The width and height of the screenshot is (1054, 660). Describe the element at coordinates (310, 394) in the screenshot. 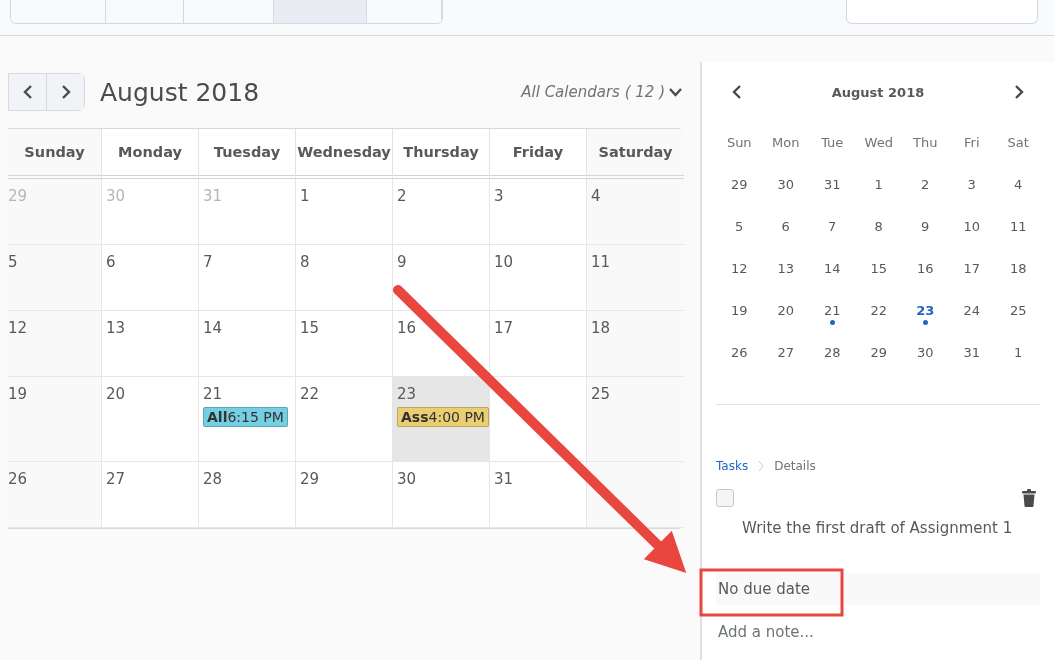

I see `day-number: 22` at that location.